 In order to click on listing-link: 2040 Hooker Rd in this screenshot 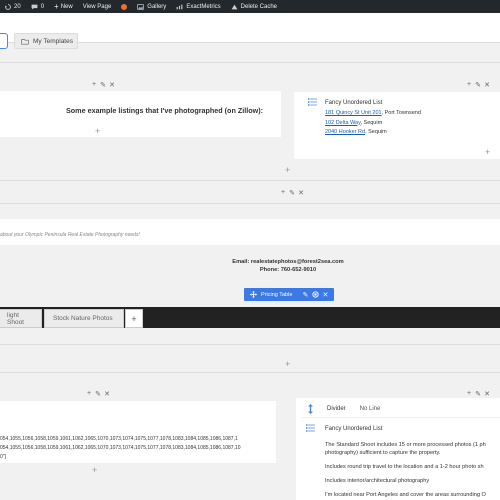, I will do `click(345, 132)`.